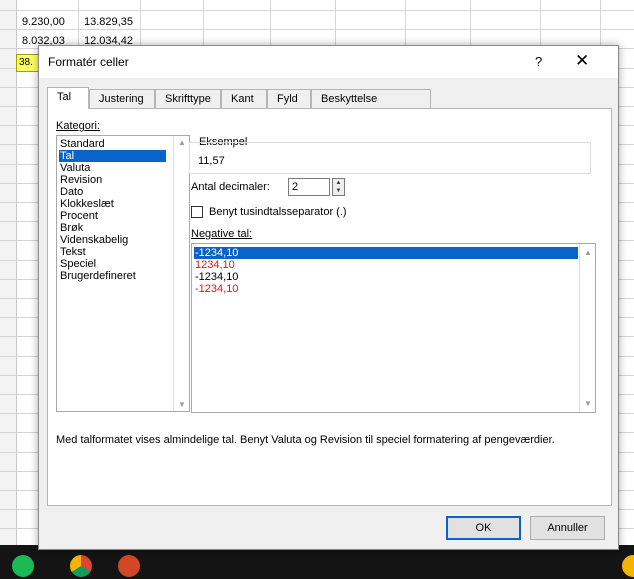 This screenshot has width=634, height=579. Describe the element at coordinates (244, 98) in the screenshot. I see `tab-kant: Kant` at that location.